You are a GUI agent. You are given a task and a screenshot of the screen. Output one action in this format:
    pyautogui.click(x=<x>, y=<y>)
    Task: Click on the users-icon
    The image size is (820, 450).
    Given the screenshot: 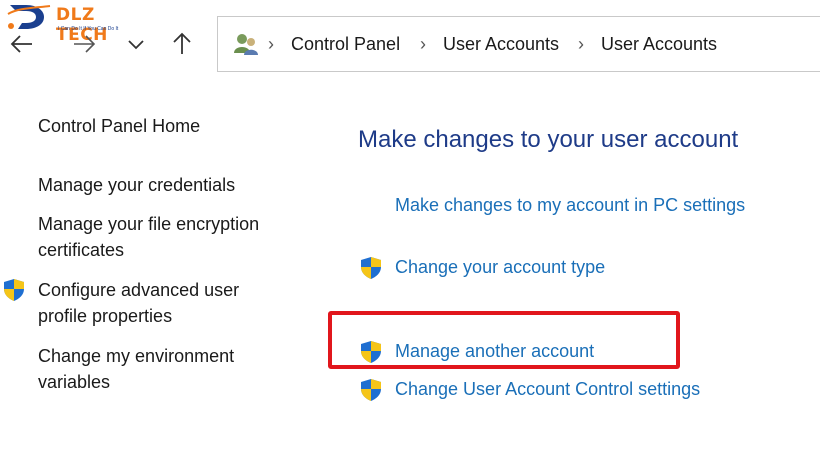 What is the action you would take?
    pyautogui.click(x=246, y=44)
    